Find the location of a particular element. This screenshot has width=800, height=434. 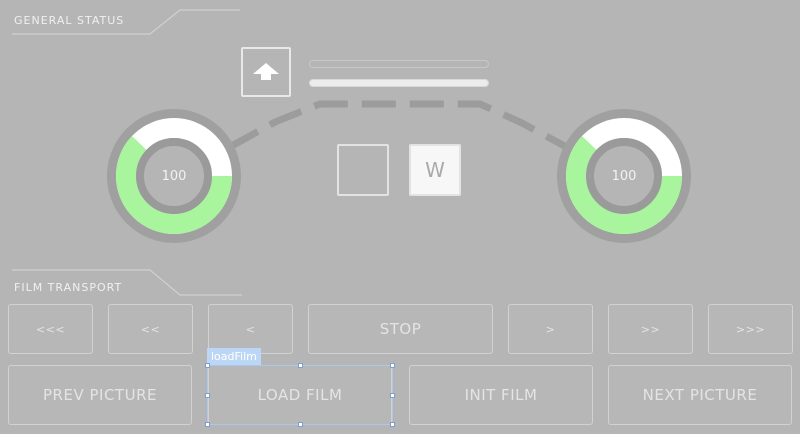

load-film-button: LOAD FILM is located at coordinates (300, 395).